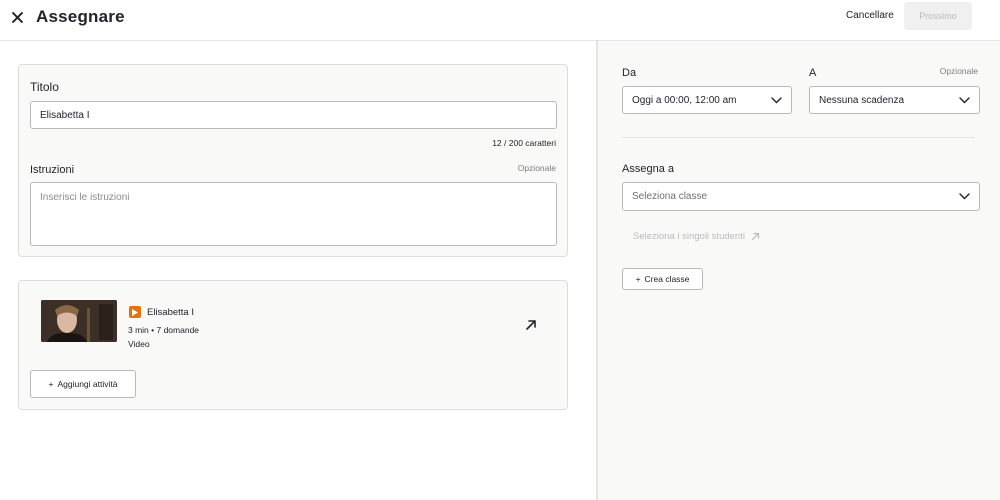 Image resolution: width=1000 pixels, height=500 pixels. Describe the element at coordinates (689, 236) in the screenshot. I see `select-students-label: Seleziona i singoli studenti` at that location.